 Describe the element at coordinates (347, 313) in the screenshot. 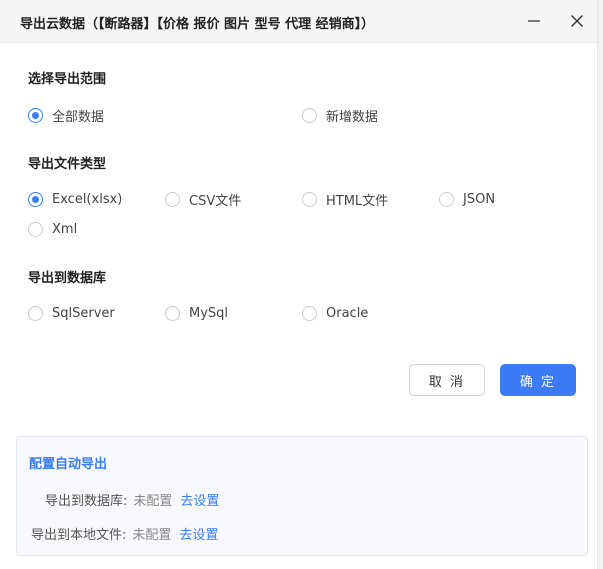

I see `radio-label: Oracle` at that location.